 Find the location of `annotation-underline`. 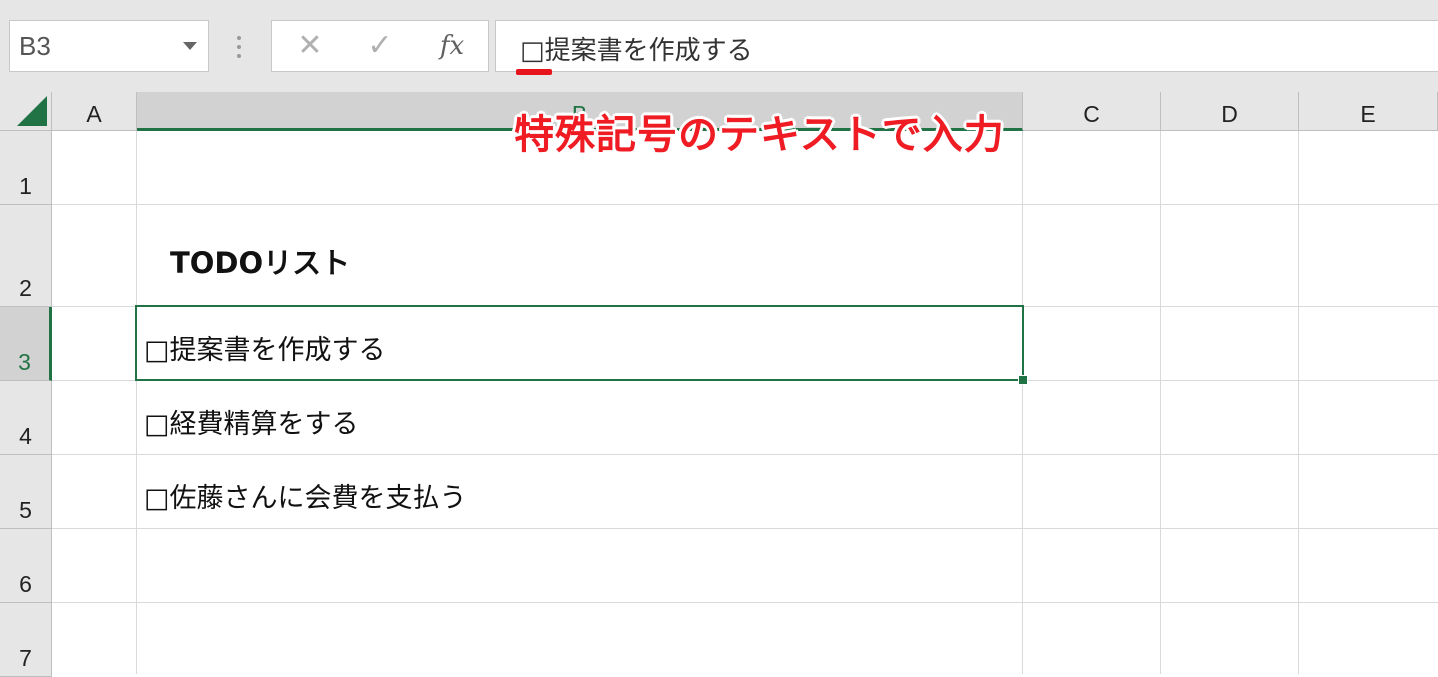

annotation-underline is located at coordinates (534, 72).